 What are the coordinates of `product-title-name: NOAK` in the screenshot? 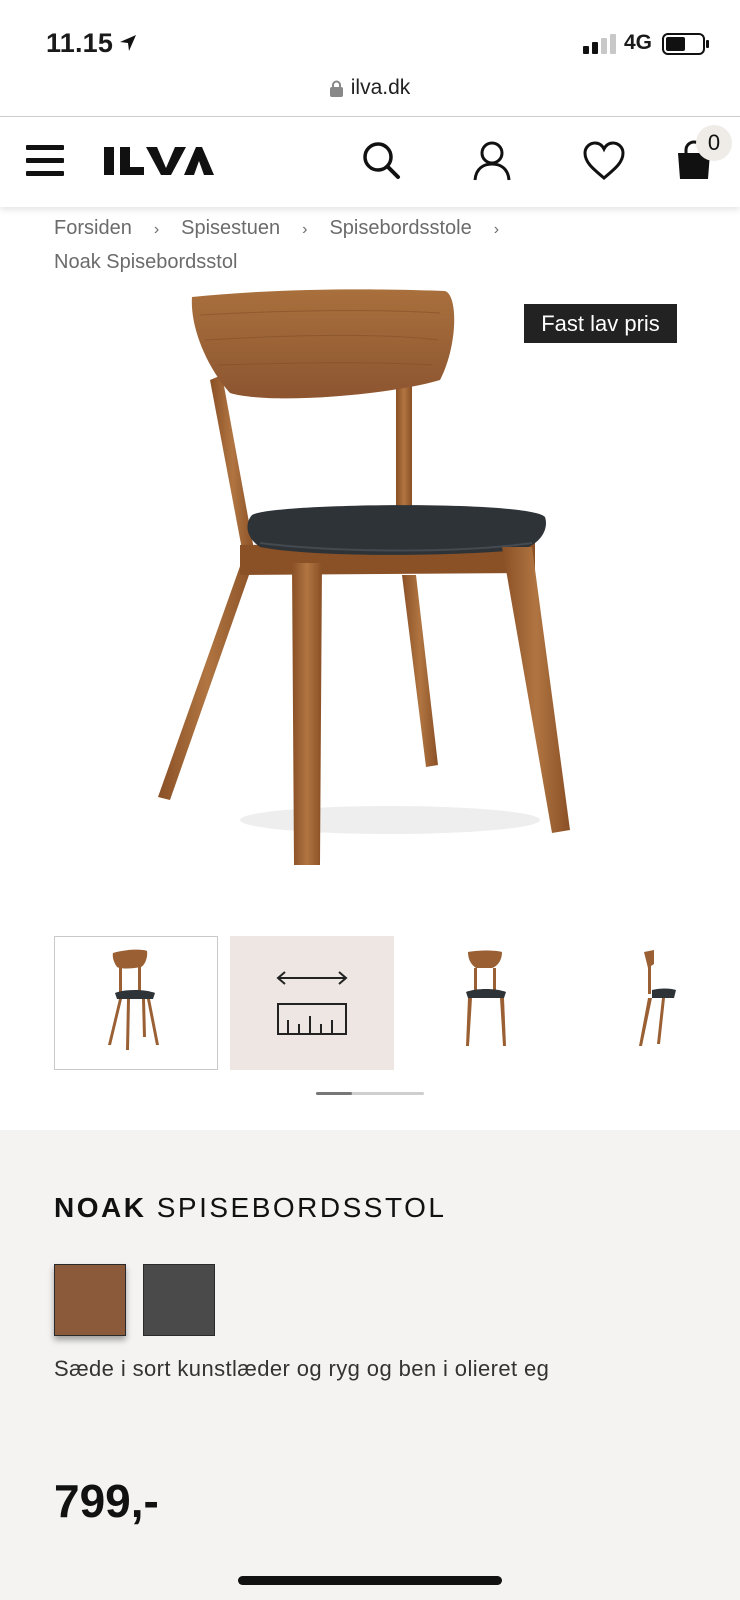 It's located at (100, 1207).